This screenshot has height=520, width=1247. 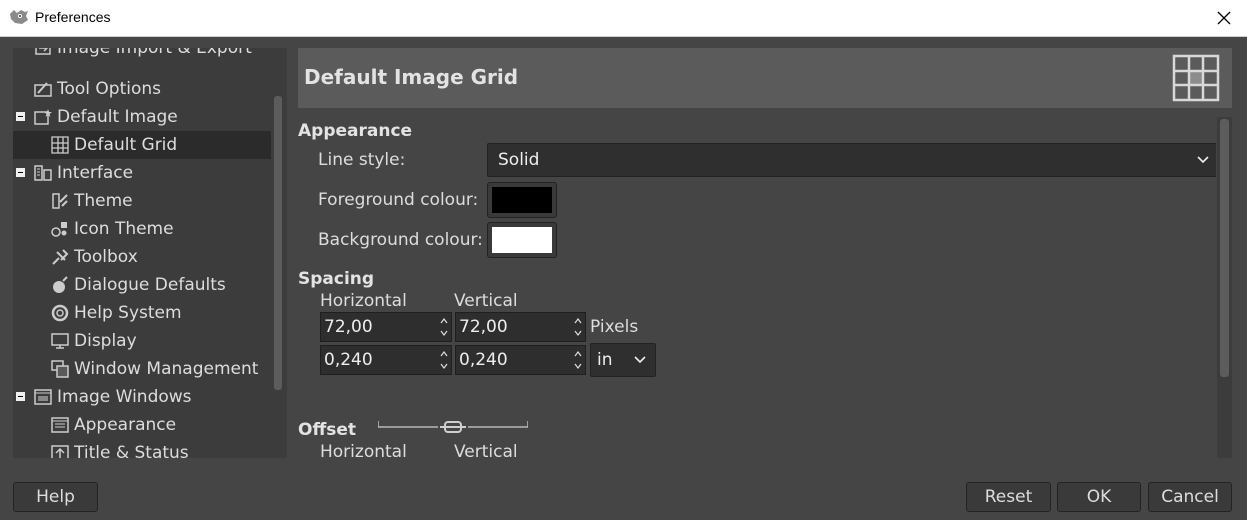 What do you see at coordinates (128, 313) in the screenshot?
I see `tree-item-label: Help System` at bounding box center [128, 313].